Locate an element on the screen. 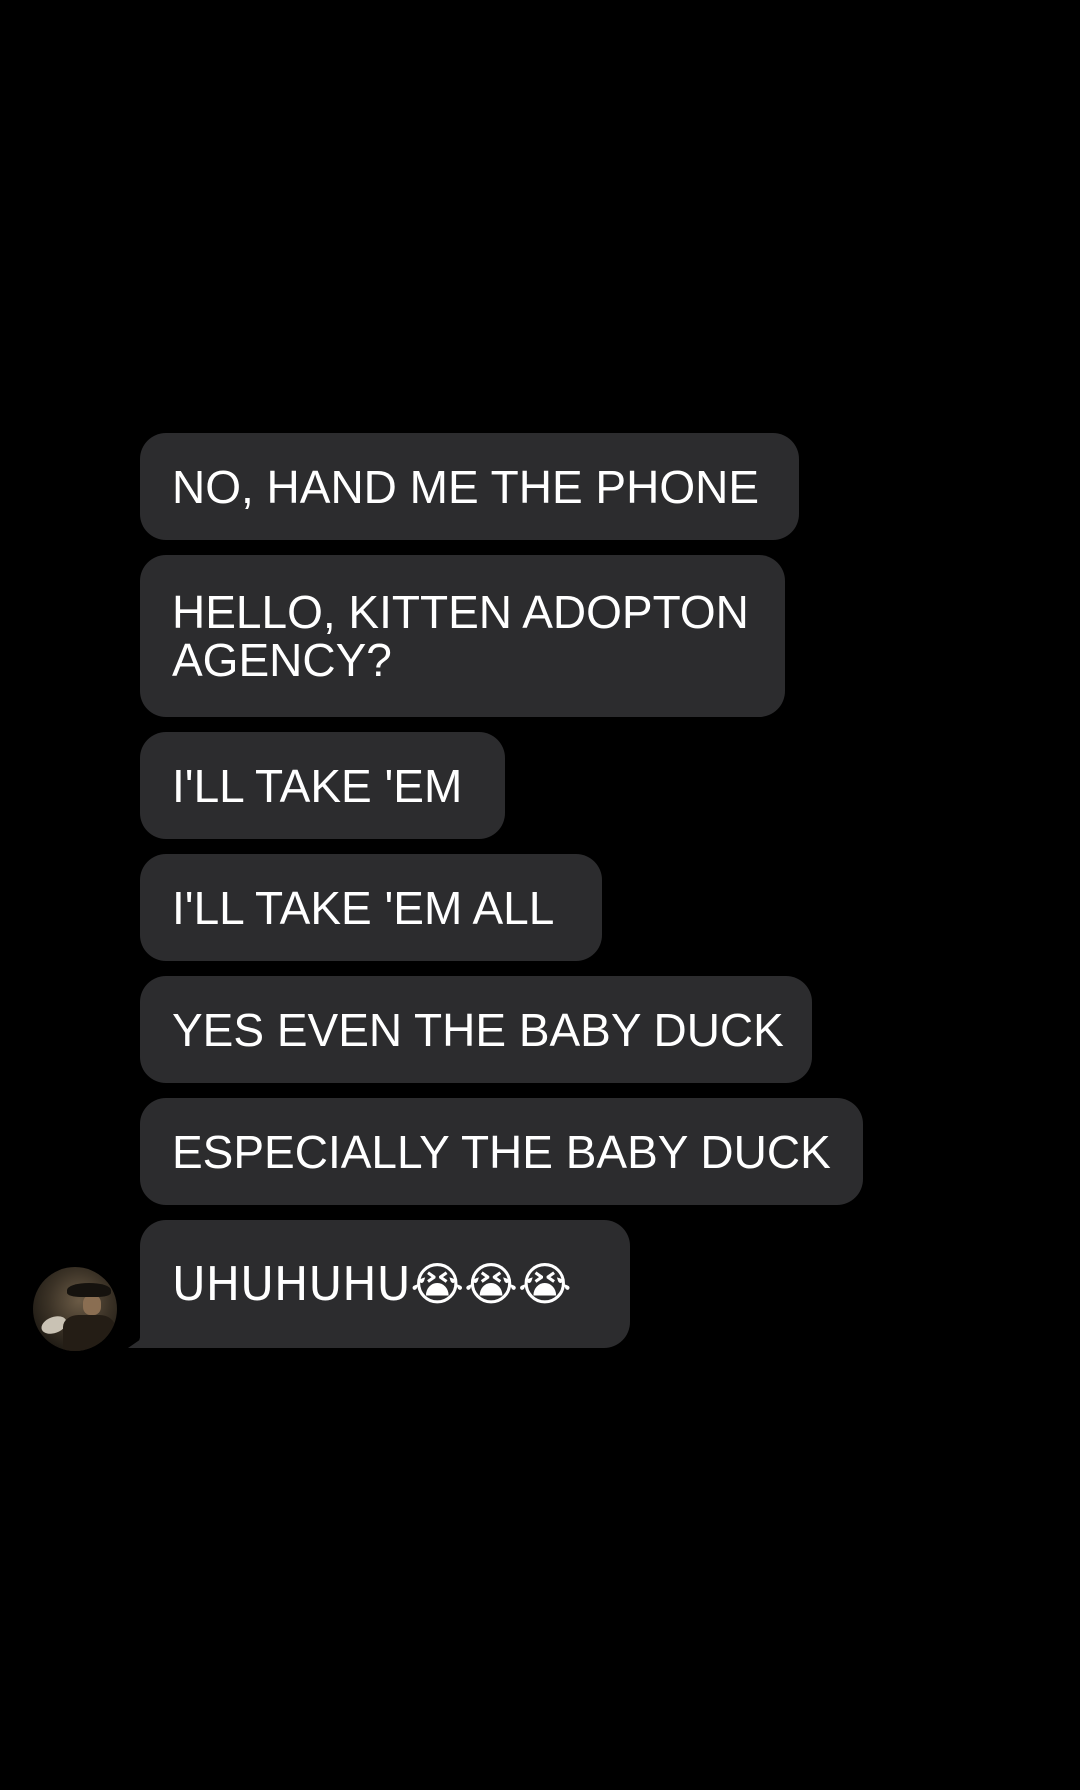  sender-avatar is located at coordinates (75, 1309).